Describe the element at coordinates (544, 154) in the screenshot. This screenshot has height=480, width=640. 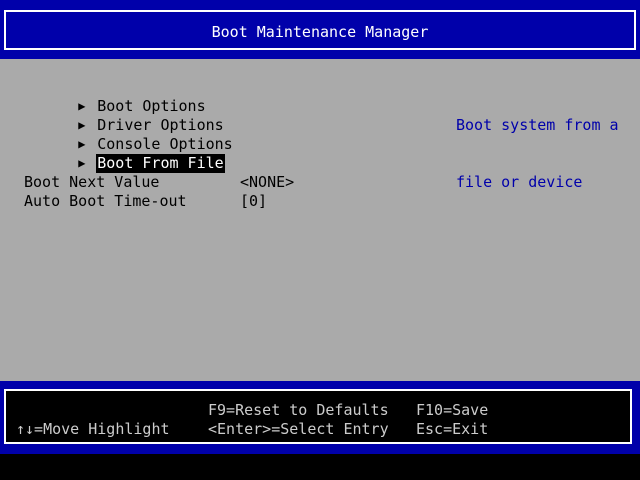
I see `help-text: Boot system from a file or device` at that location.